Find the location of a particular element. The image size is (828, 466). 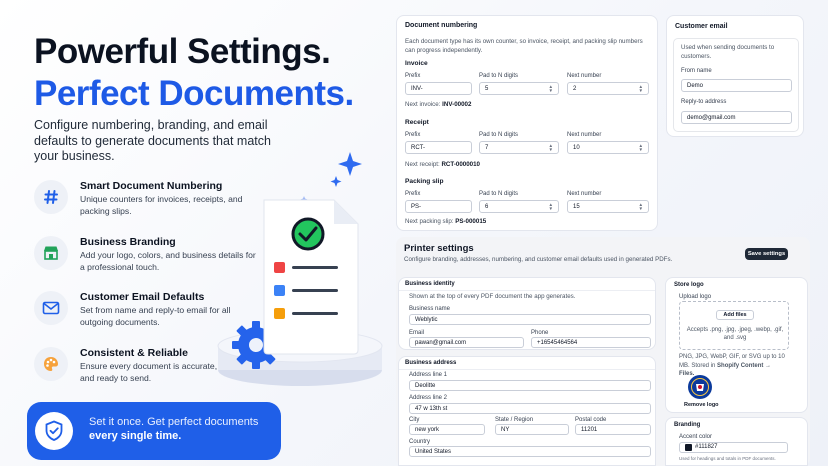

panel-title: Business identity is located at coordinates (430, 284).